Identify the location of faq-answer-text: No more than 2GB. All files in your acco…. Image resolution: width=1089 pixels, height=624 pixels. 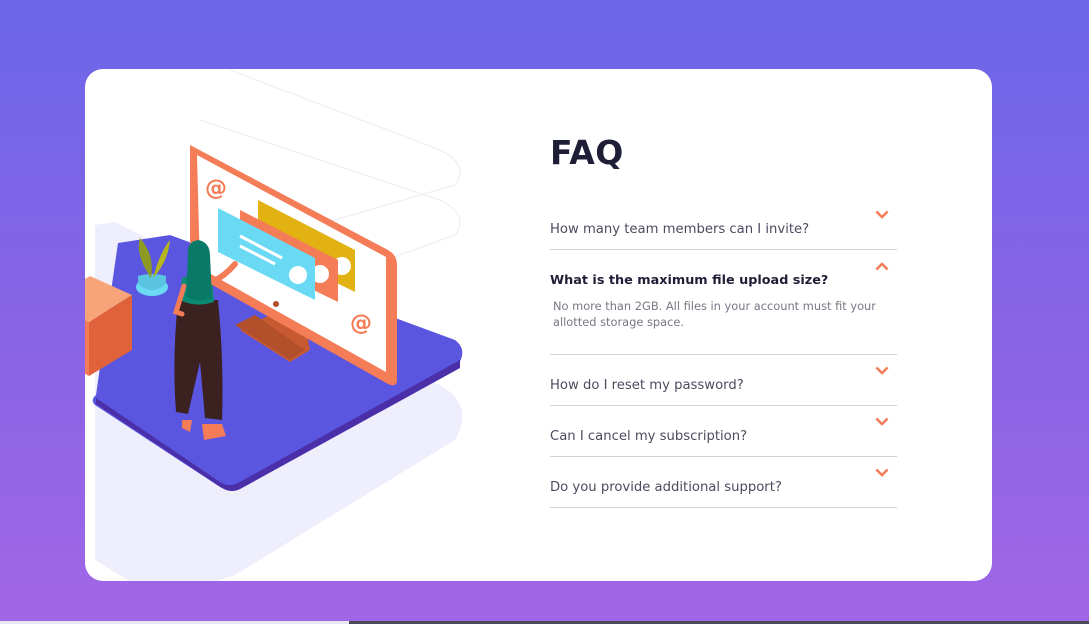
(714, 314).